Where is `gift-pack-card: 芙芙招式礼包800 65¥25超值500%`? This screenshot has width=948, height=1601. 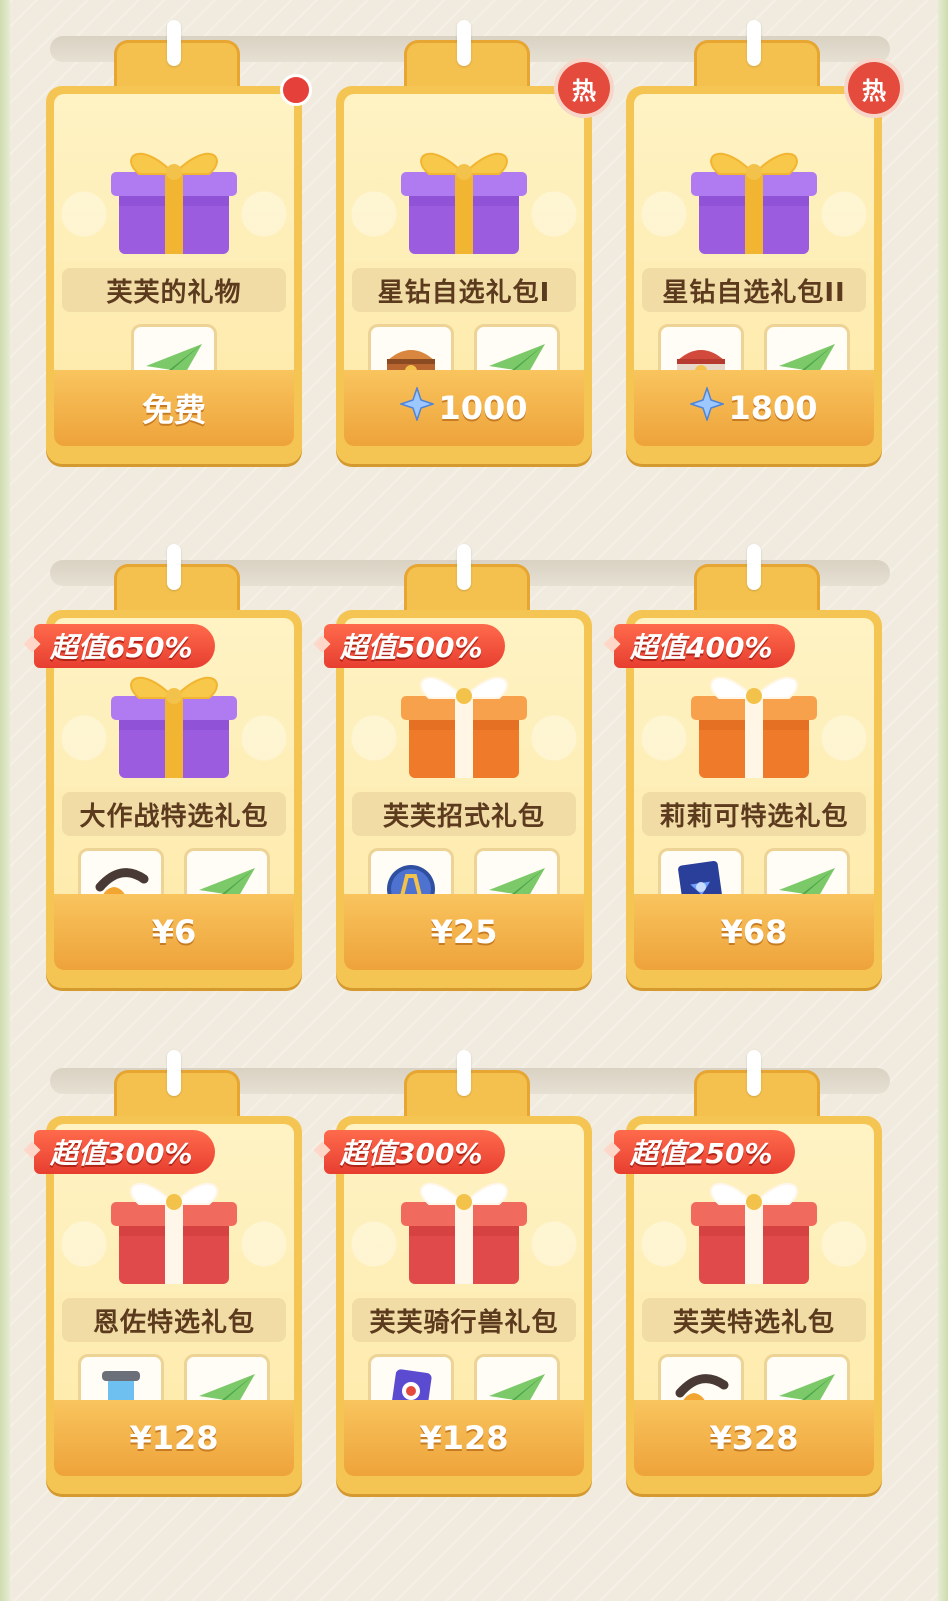
gift-pack-card: 芙芙招式礼包800 65¥25超值500% is located at coordinates (452, 766).